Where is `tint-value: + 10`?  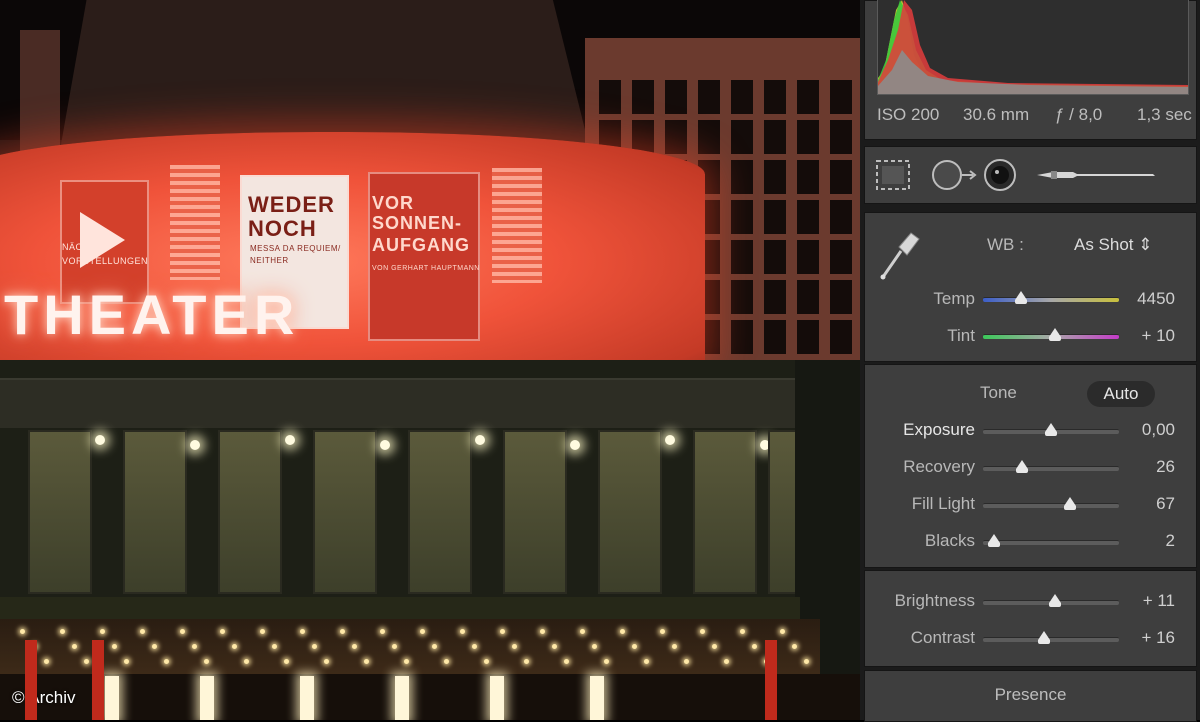
tint-value: + 10 is located at coordinates (1145, 336).